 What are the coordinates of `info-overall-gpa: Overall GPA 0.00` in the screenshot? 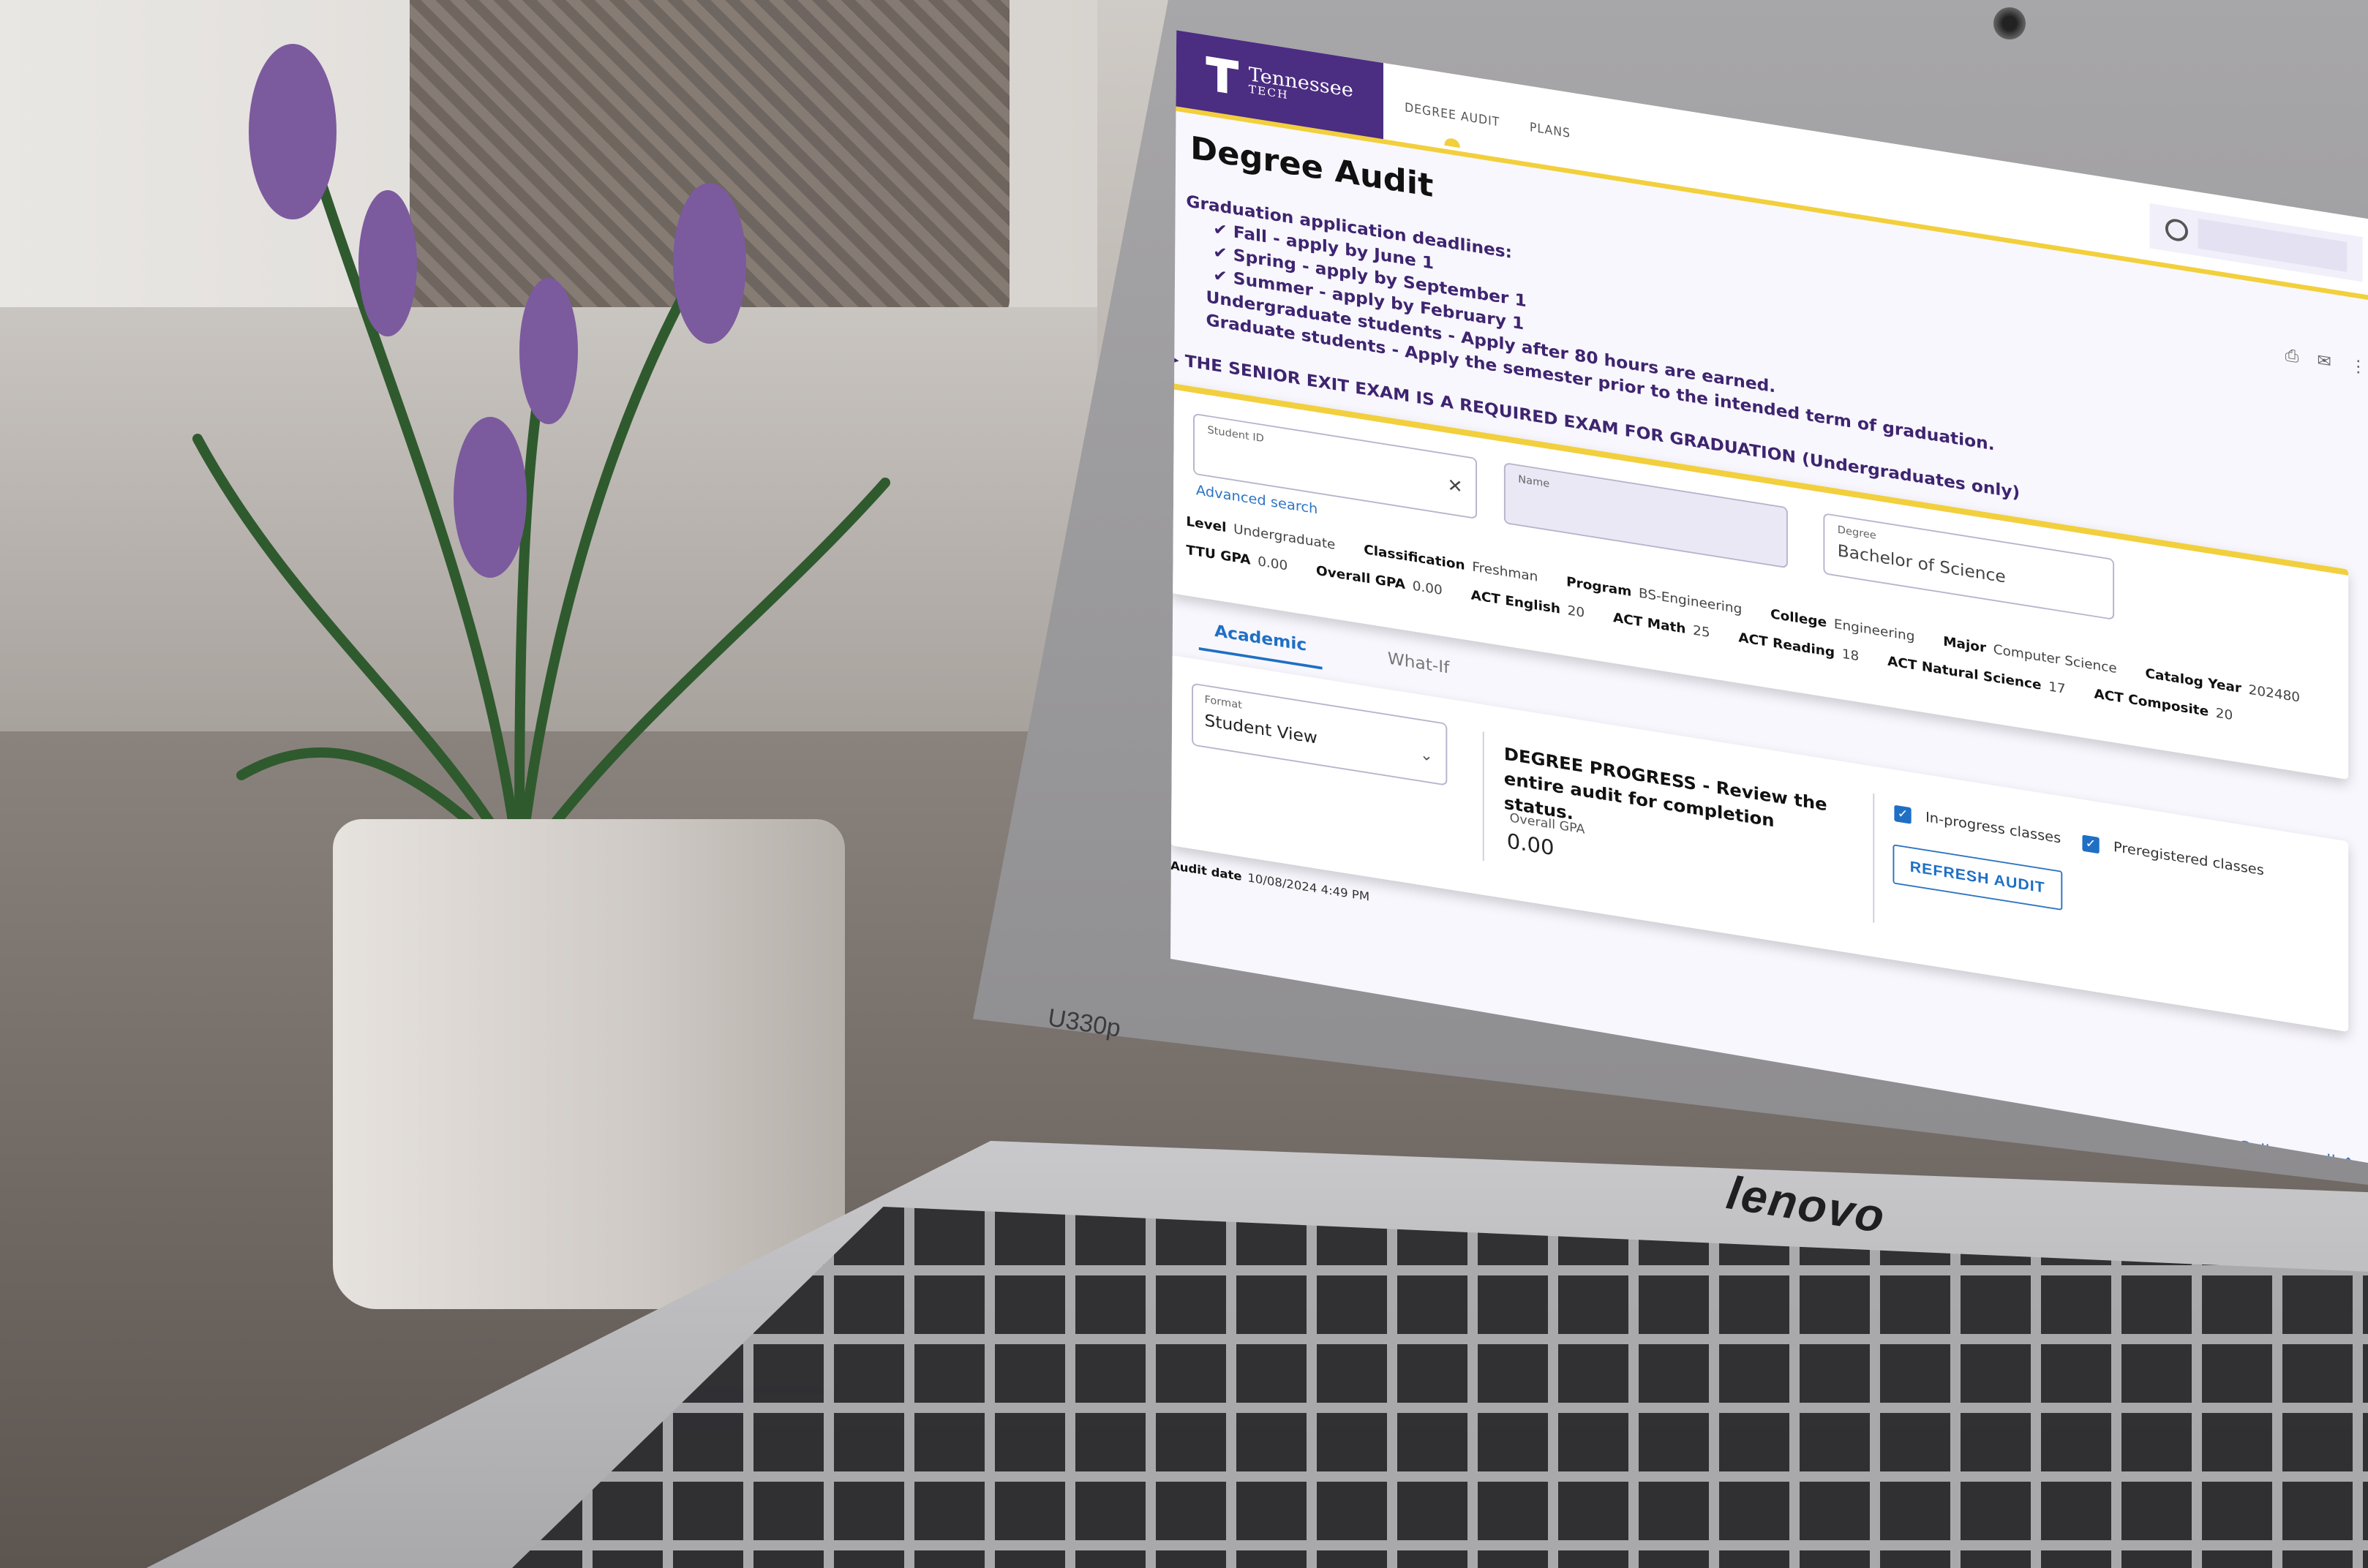 It's located at (1379, 580).